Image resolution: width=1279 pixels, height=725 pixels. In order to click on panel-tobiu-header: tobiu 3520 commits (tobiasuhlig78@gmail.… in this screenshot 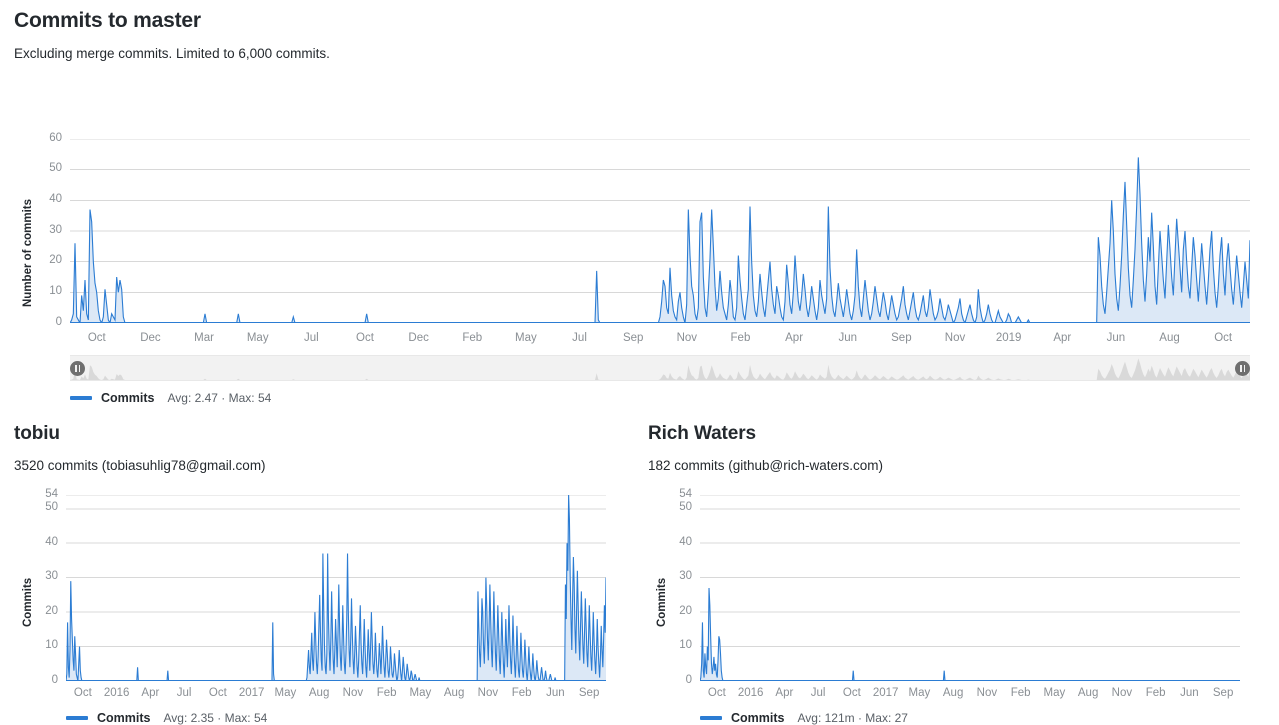, I will do `click(140, 448)`.